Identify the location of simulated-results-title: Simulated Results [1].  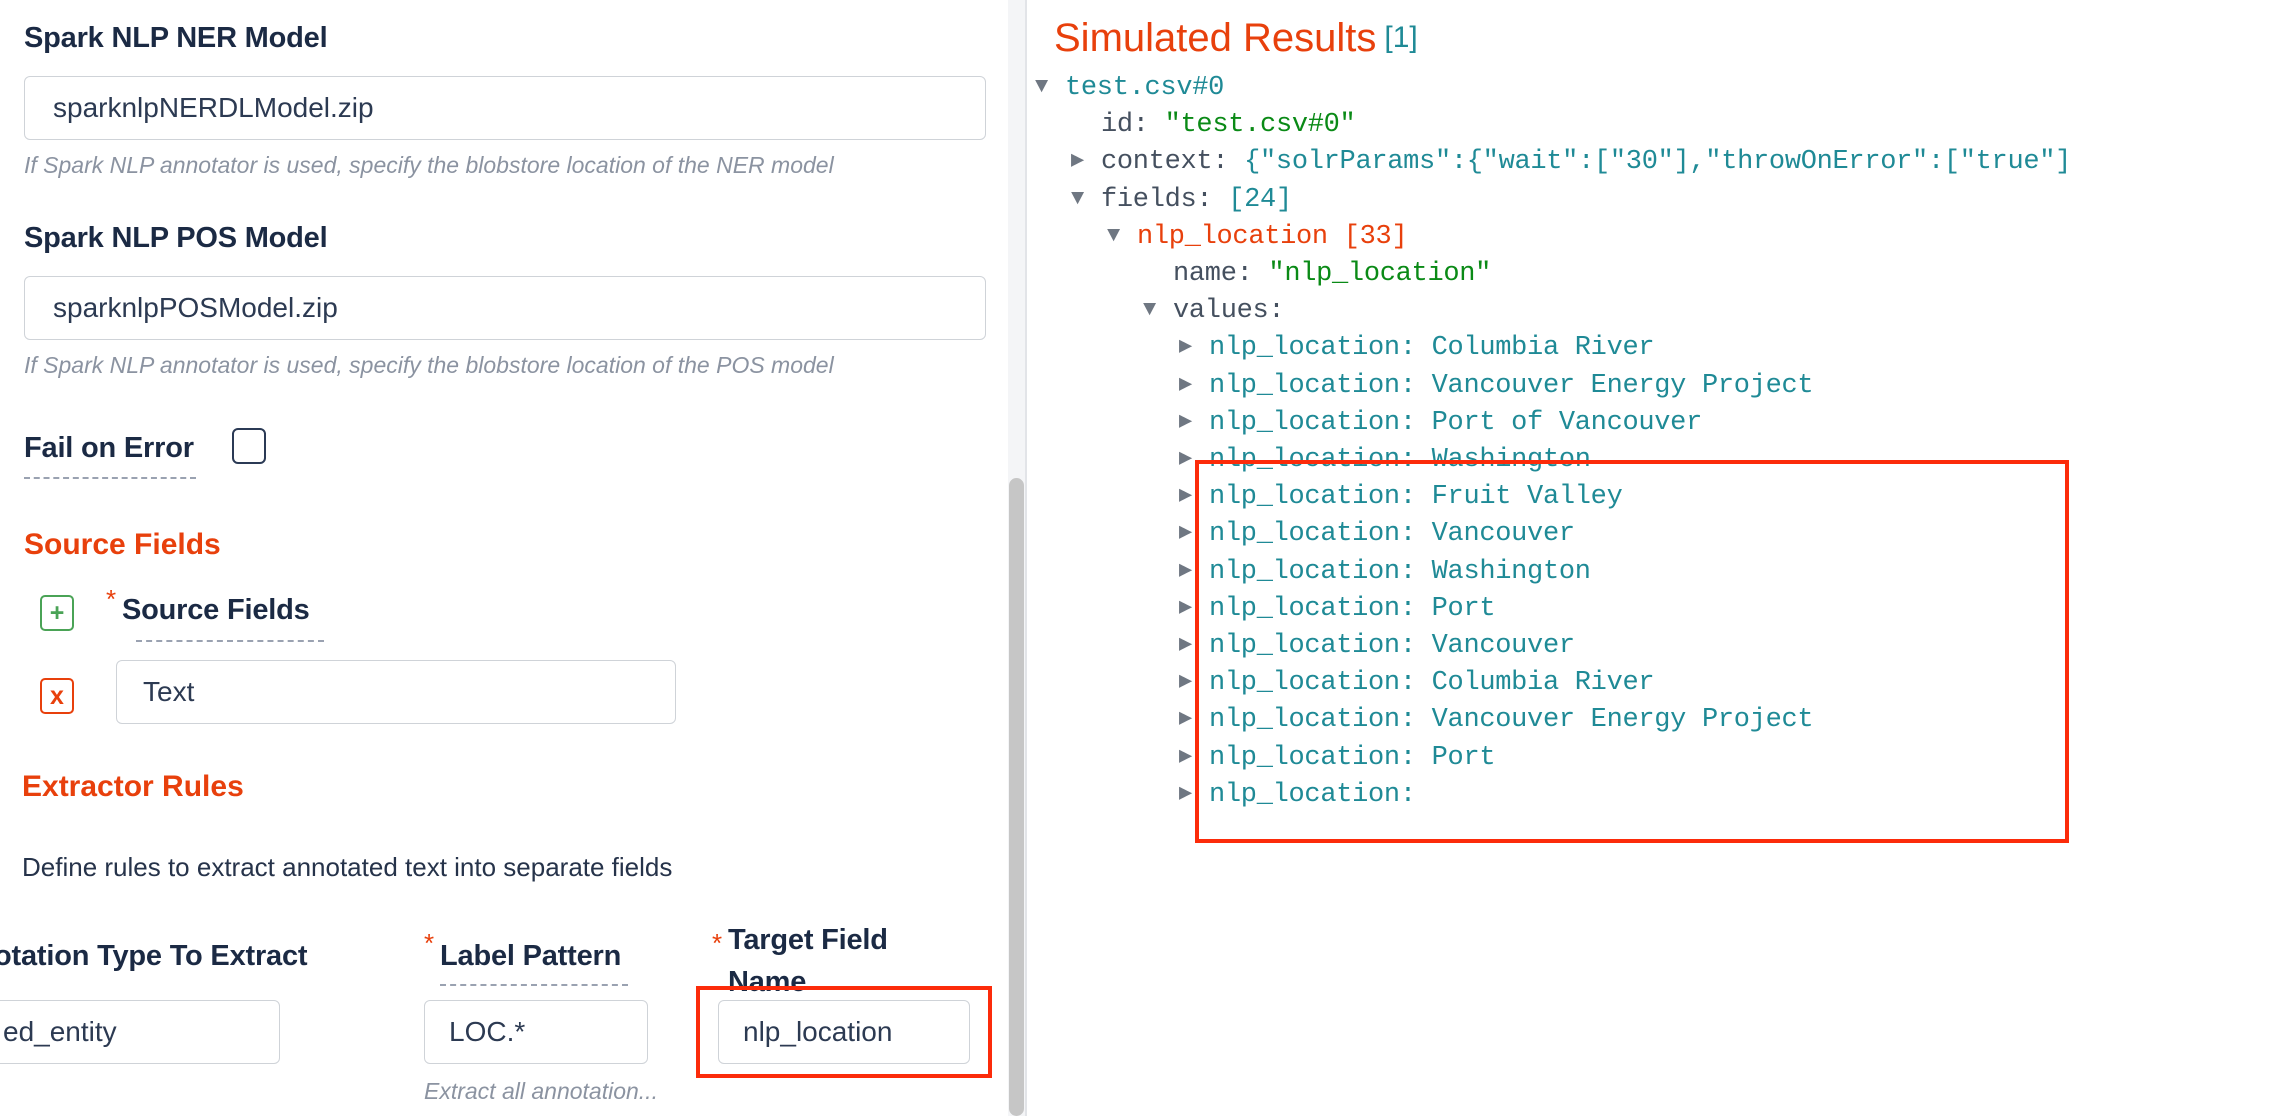
(1236, 38).